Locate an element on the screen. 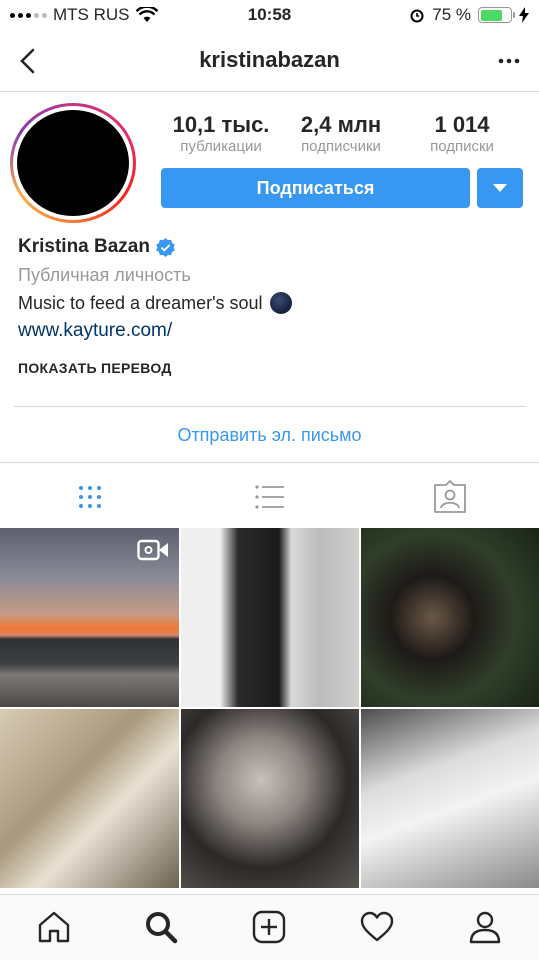 This screenshot has width=539, height=960. grid-icon is located at coordinates (90, 497).